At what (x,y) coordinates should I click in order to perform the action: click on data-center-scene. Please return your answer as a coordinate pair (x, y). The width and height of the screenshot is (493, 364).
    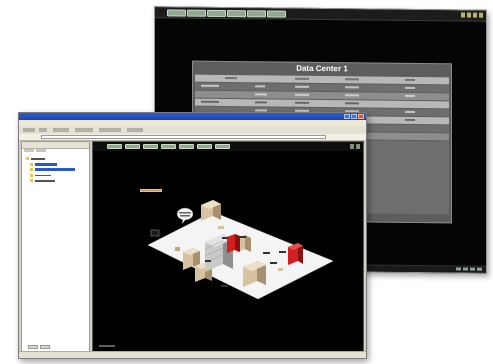
    Looking at the image, I should click on (240, 250).